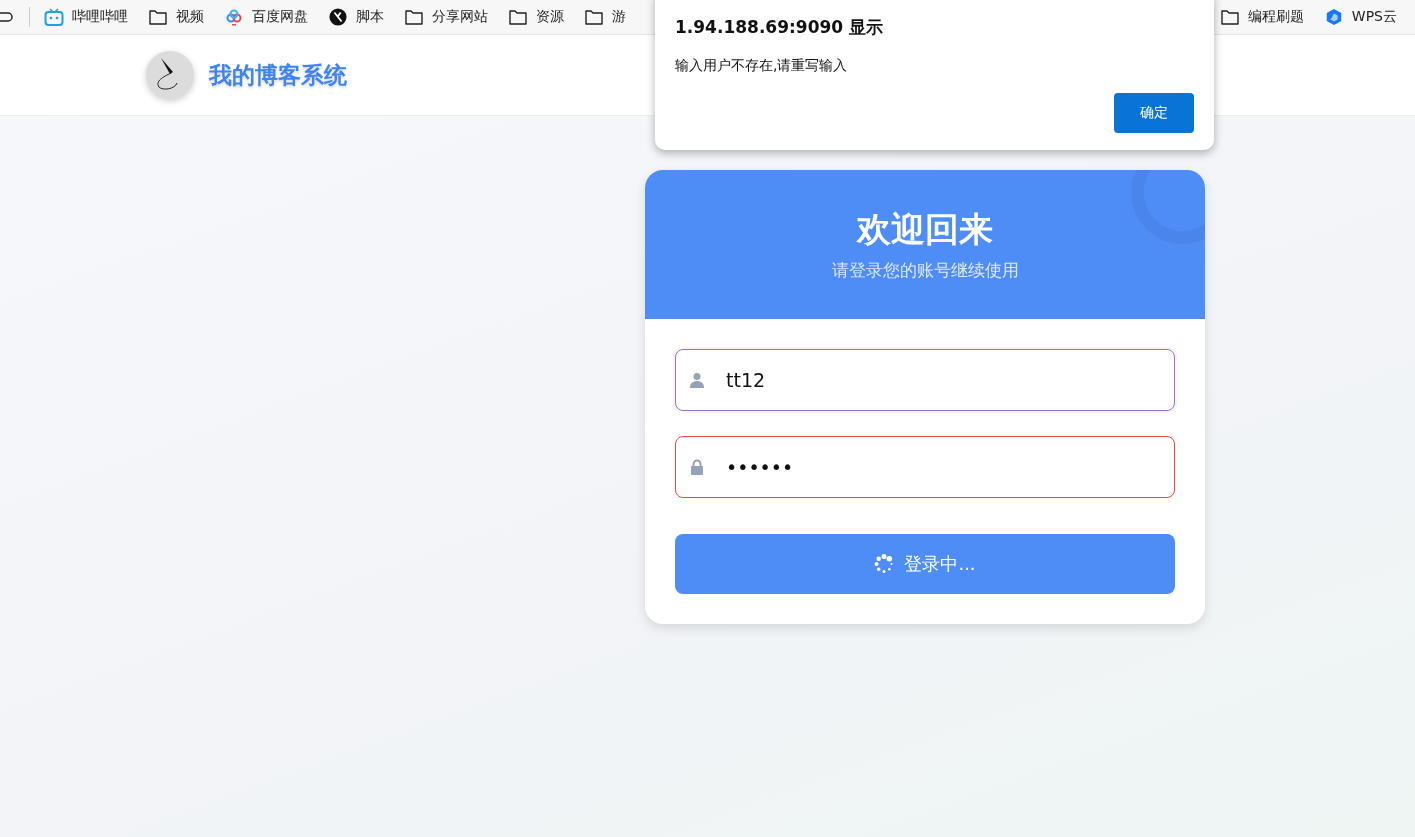 Image resolution: width=1415 pixels, height=837 pixels. I want to click on bookmark: WPS云, so click(1360, 17).